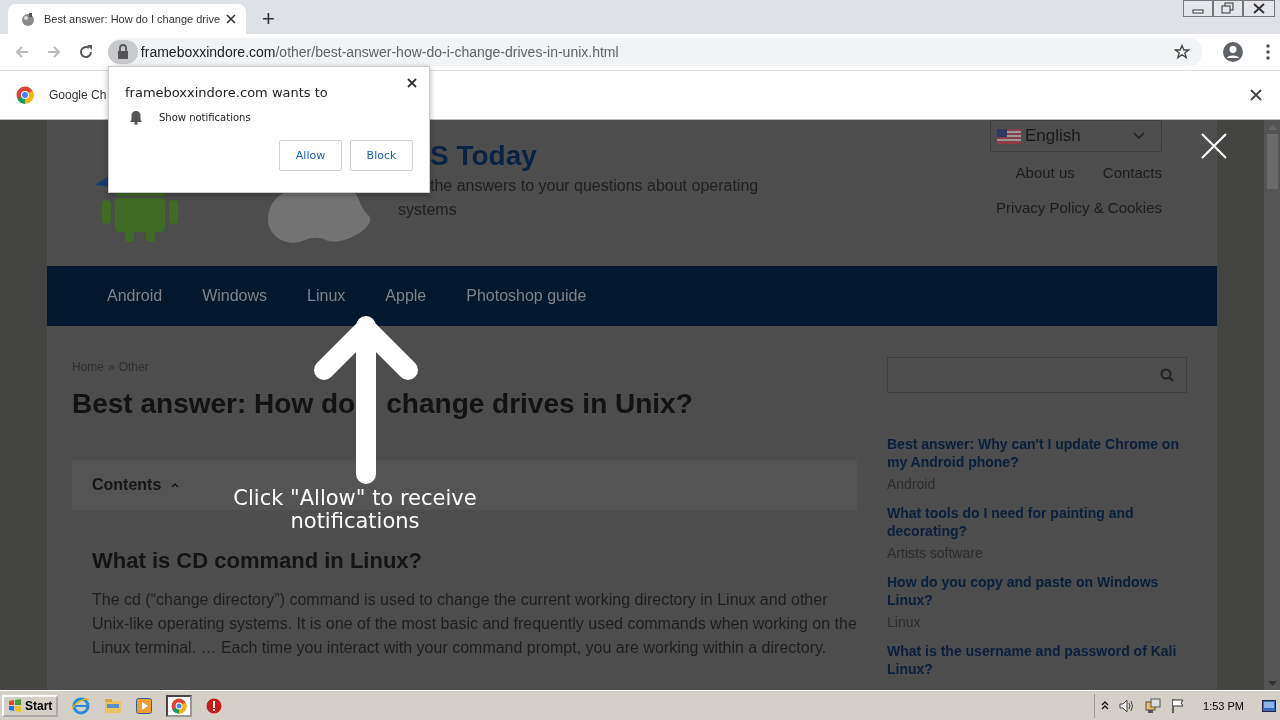  I want to click on favicon-icon, so click(28, 19).